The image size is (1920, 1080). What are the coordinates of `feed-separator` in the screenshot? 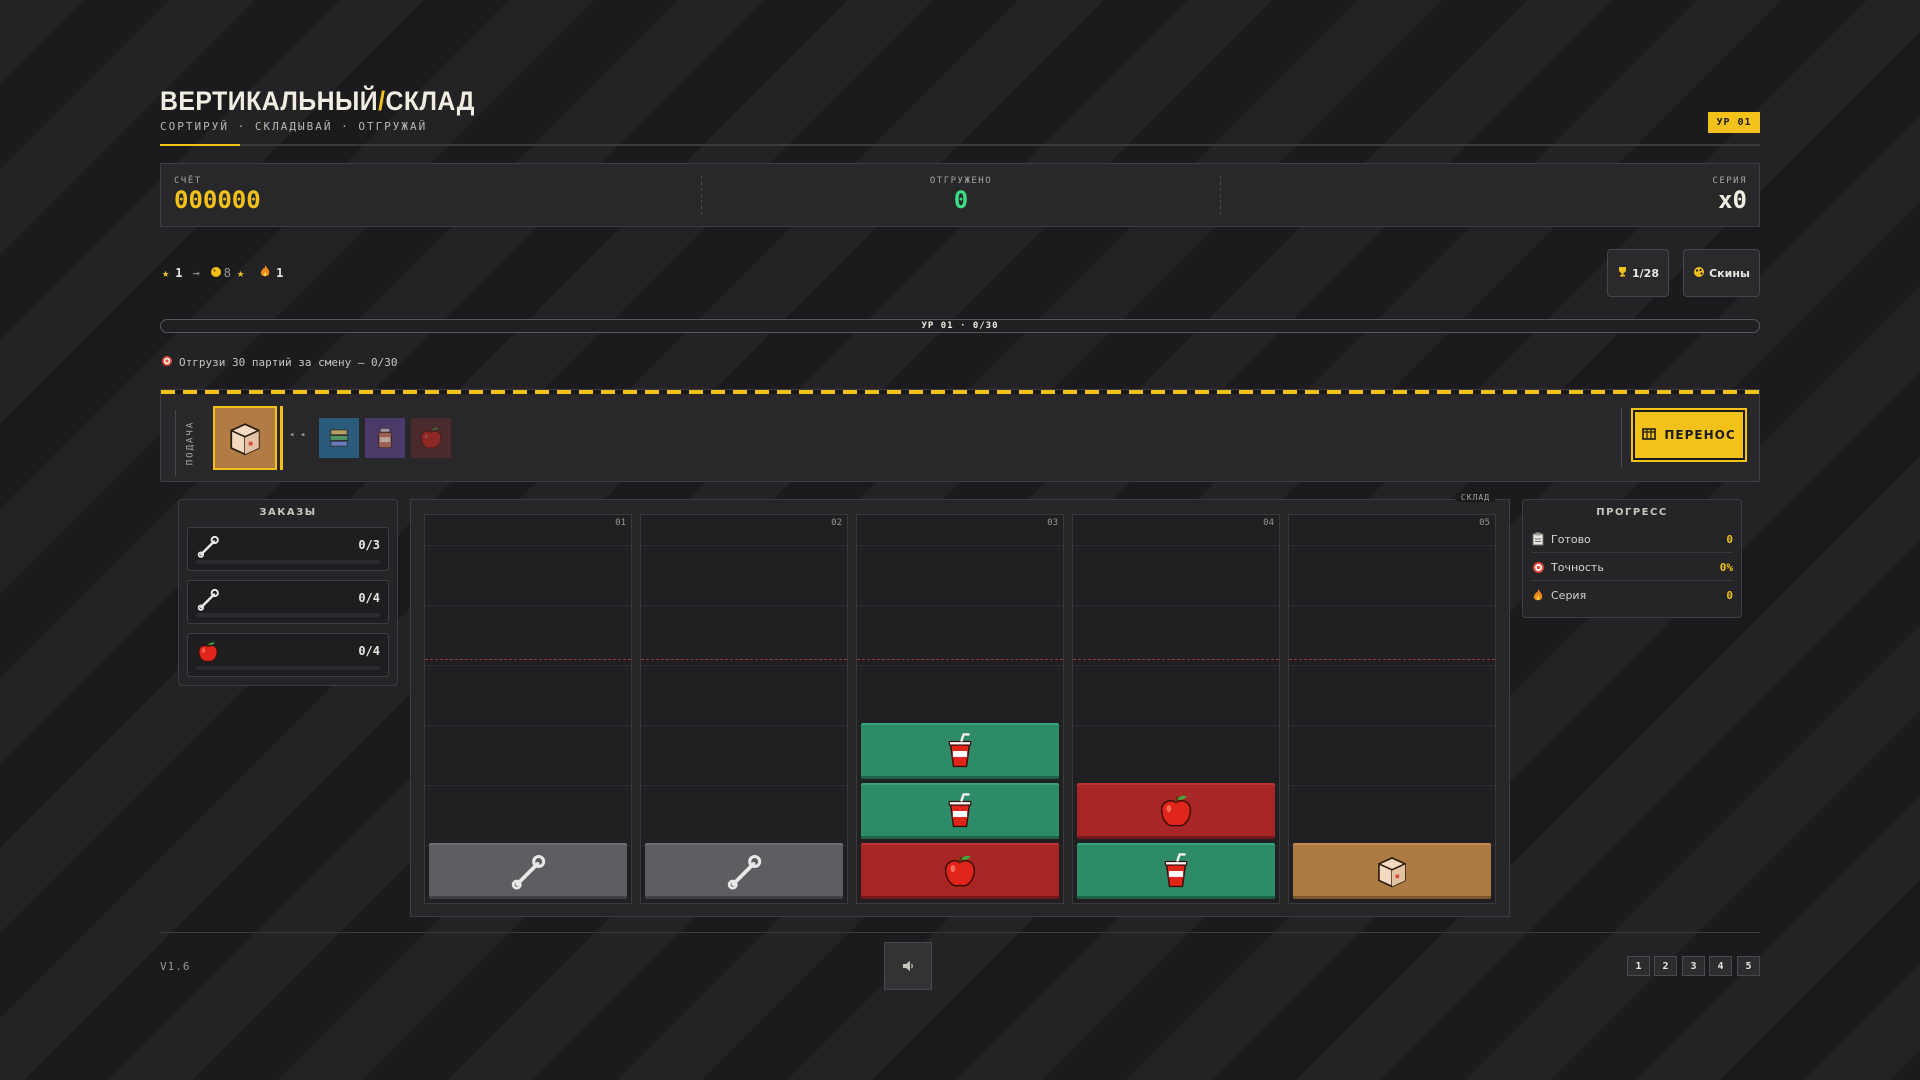 It's located at (175, 443).